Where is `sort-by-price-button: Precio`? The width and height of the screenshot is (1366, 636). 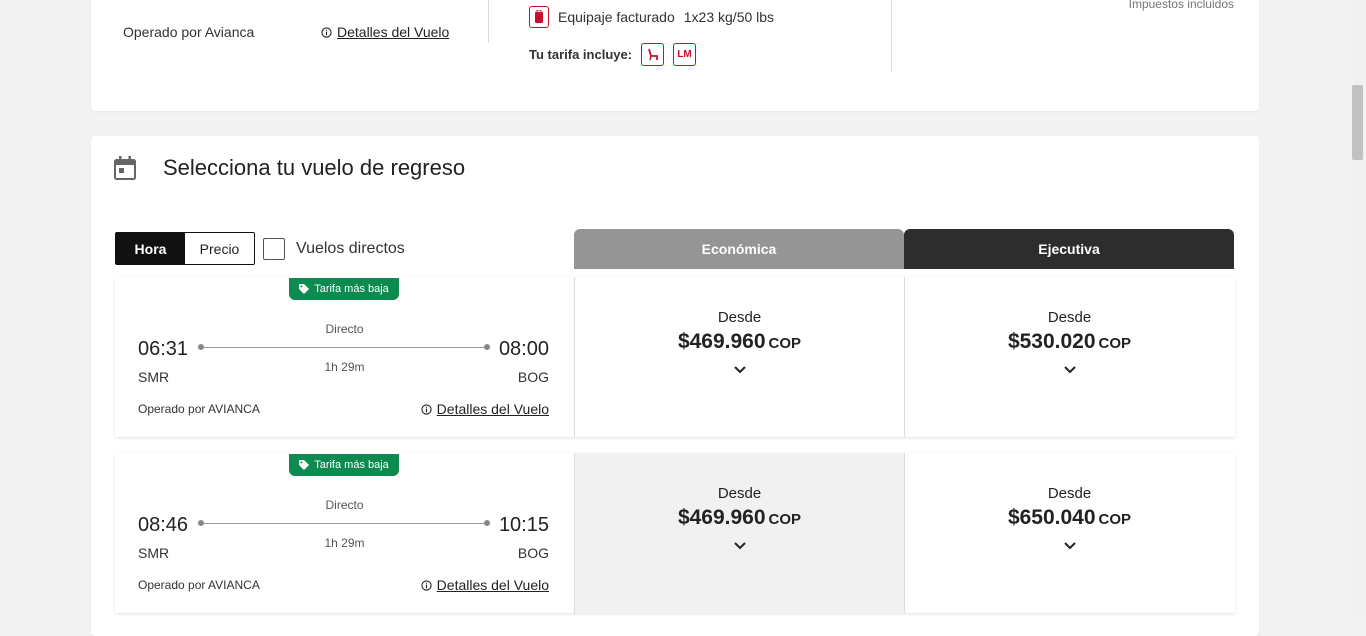
sort-by-price-button: Precio is located at coordinates (219, 248).